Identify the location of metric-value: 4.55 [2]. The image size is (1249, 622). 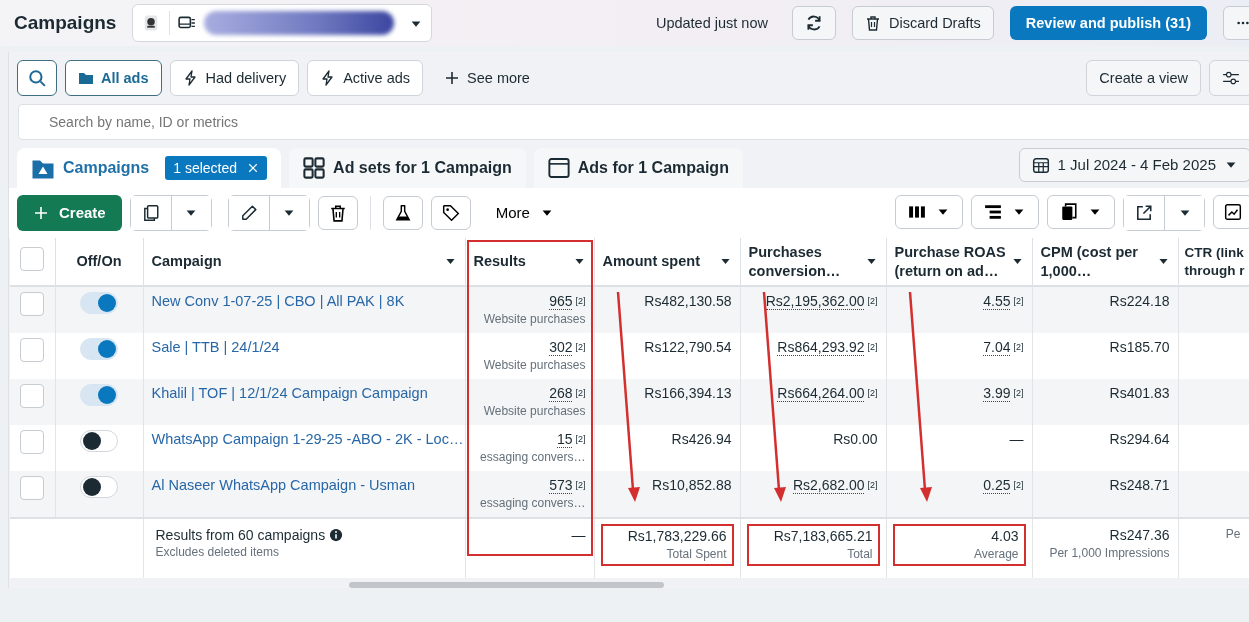
(1003, 301).